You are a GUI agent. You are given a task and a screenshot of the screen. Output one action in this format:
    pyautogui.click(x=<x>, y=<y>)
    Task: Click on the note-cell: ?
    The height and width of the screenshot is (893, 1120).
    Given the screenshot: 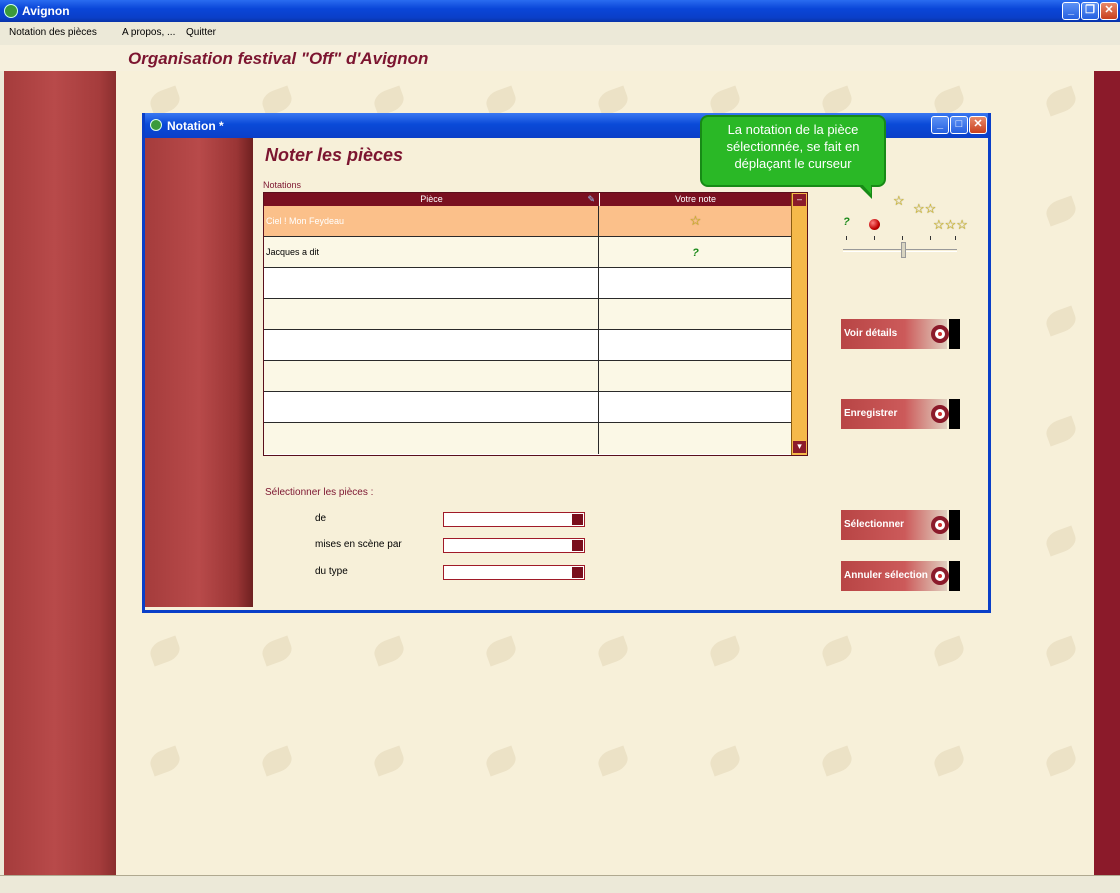 What is the action you would take?
    pyautogui.click(x=695, y=253)
    